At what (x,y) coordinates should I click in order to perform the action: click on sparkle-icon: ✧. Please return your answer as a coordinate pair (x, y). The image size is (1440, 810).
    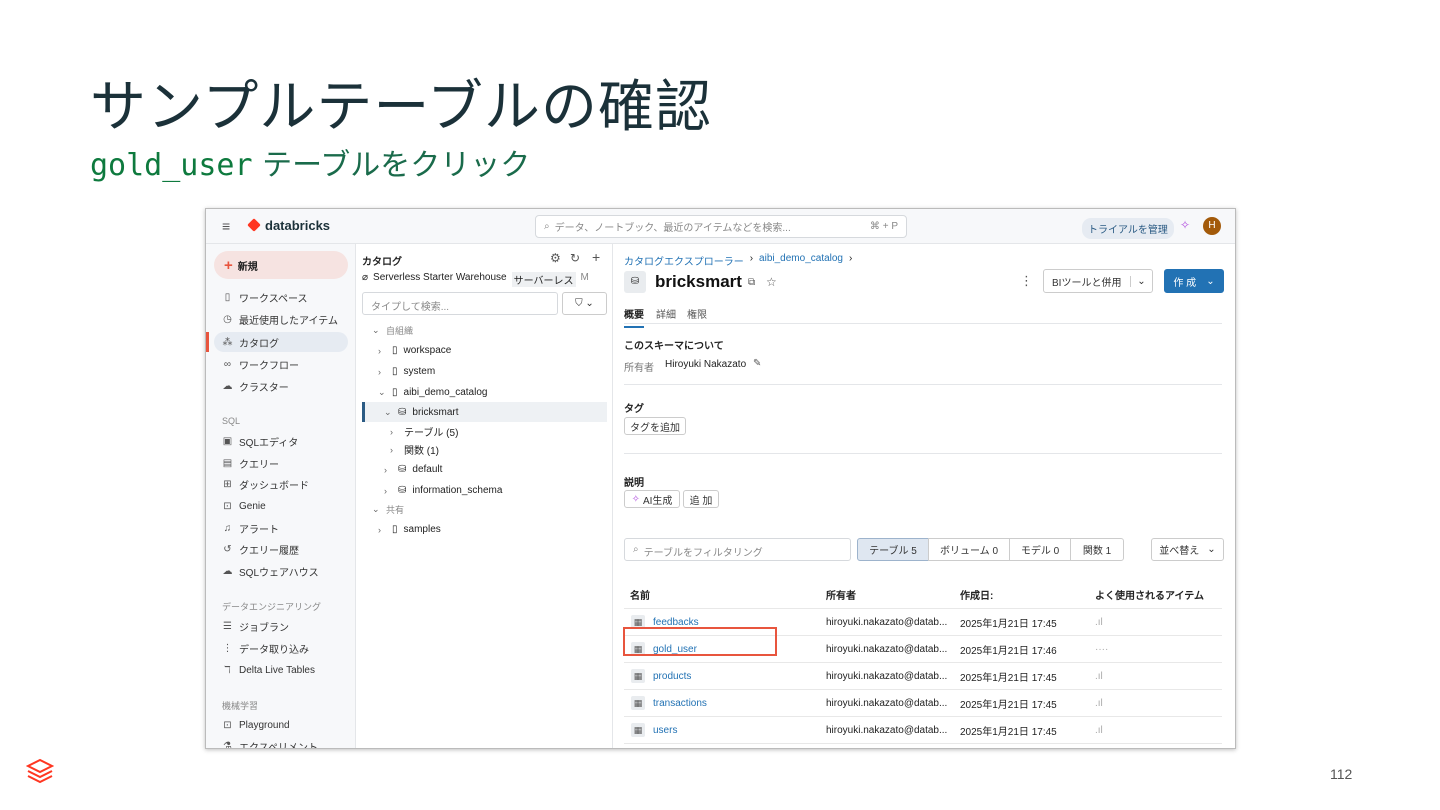
    Looking at the image, I should click on (635, 499).